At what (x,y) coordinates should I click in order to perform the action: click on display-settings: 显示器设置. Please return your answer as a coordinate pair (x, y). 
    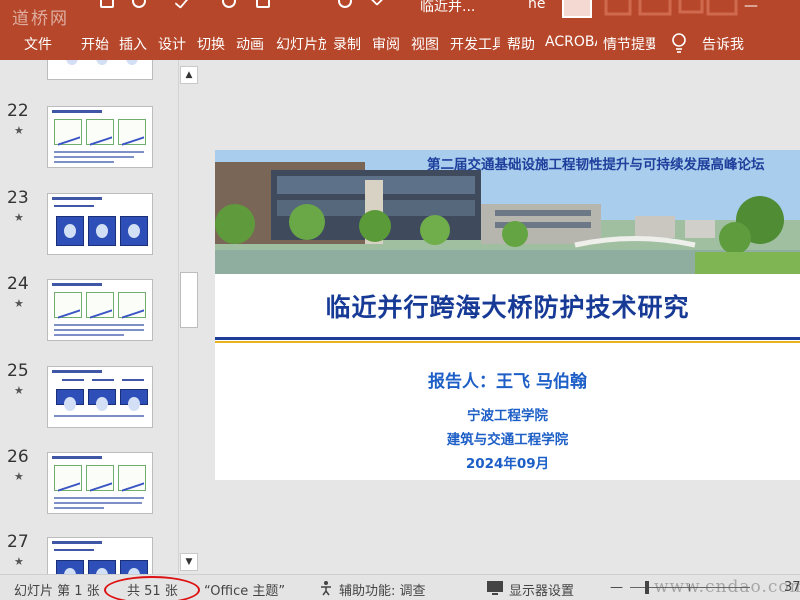
    Looking at the image, I should click on (541, 589).